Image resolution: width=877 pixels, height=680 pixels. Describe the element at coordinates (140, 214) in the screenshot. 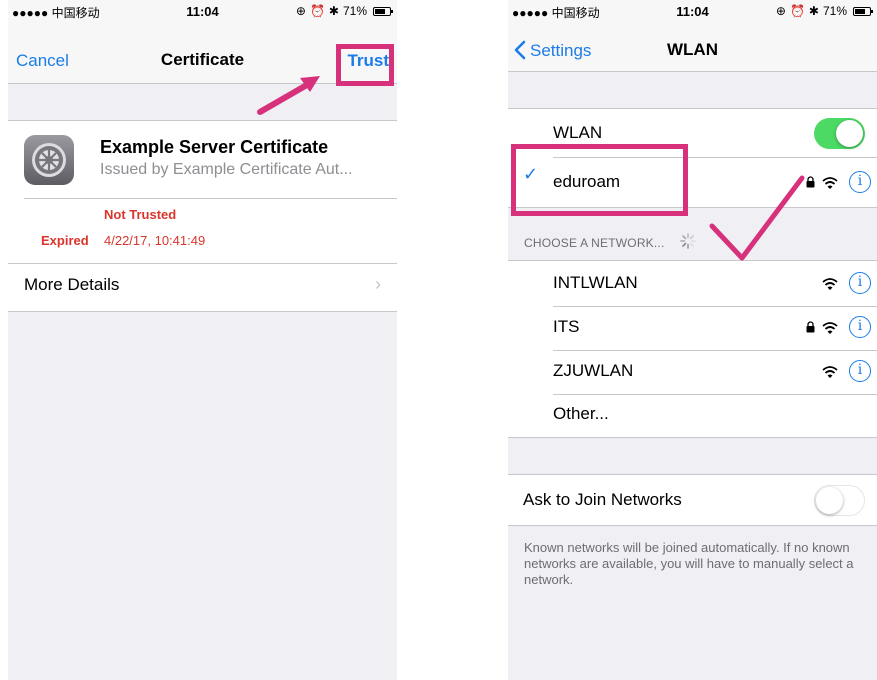

I see `trust-status: Not Trusted` at that location.